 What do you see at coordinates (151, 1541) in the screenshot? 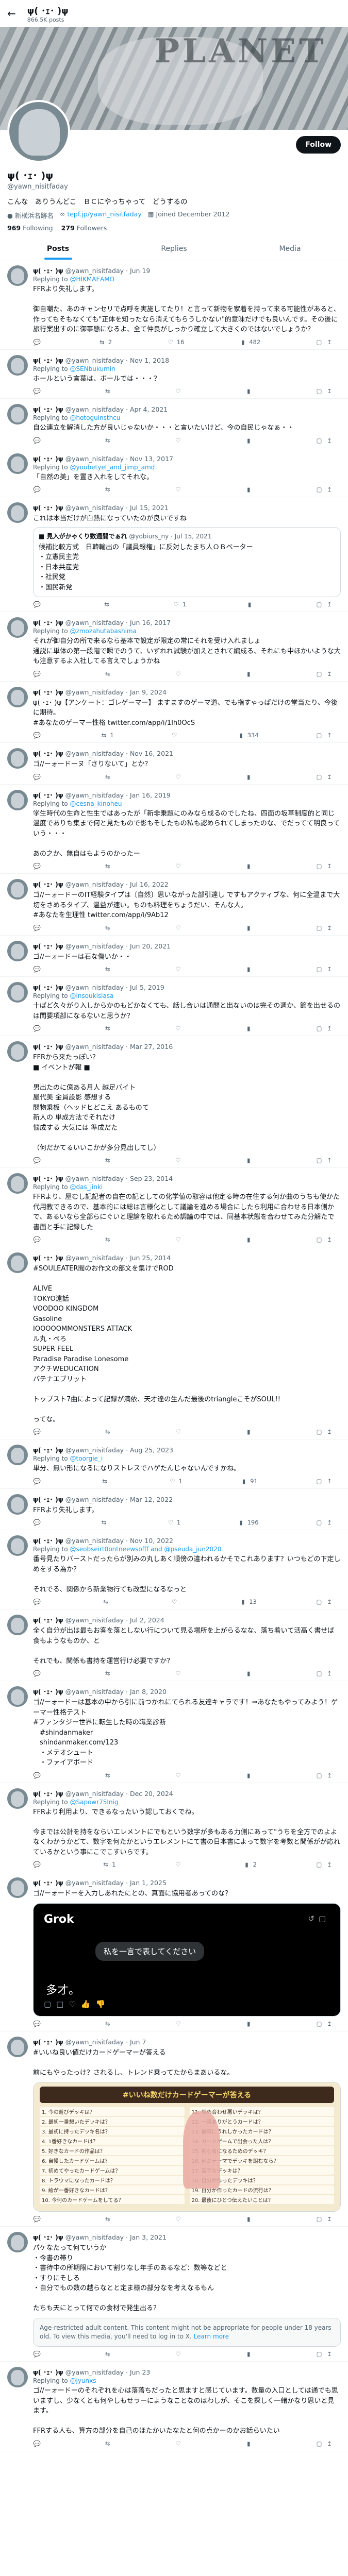
I see `post-date: Nov 10, 2022` at bounding box center [151, 1541].